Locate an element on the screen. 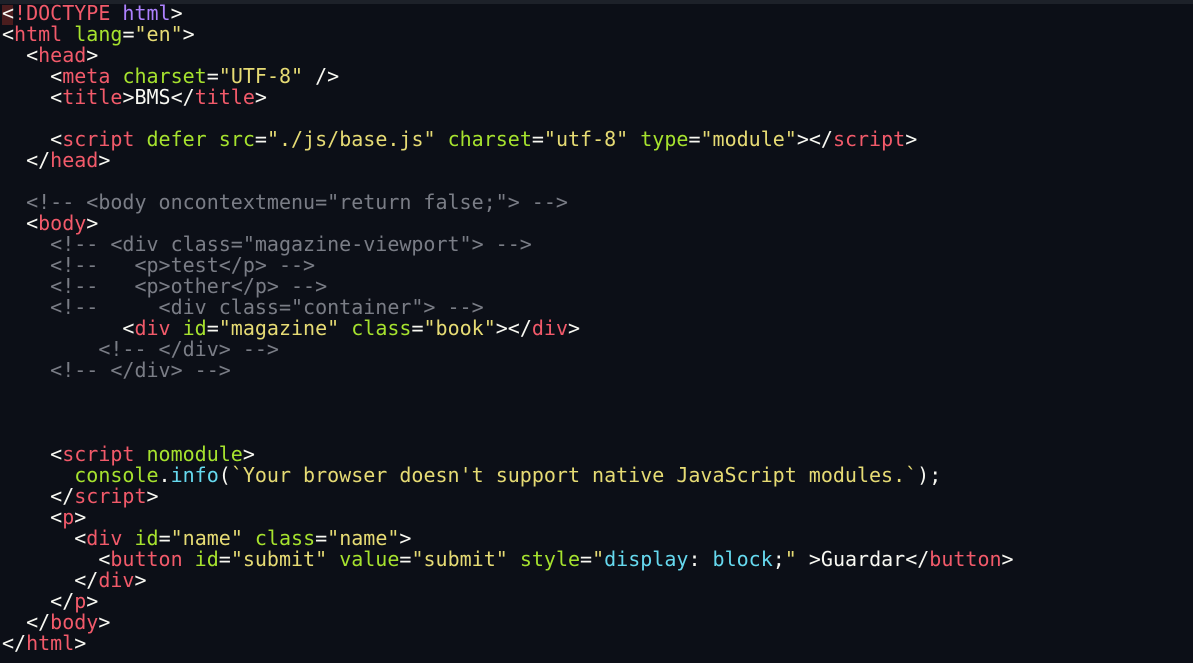 The height and width of the screenshot is (663, 1193). code-token-attribute: value is located at coordinates (369, 559).